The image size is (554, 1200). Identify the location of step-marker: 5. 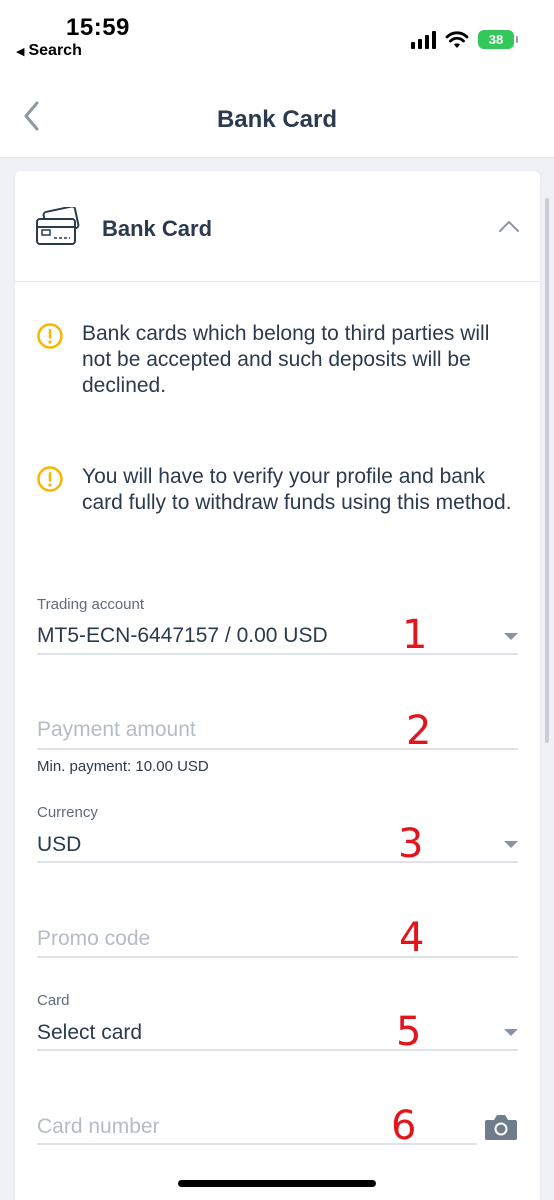
(409, 1032).